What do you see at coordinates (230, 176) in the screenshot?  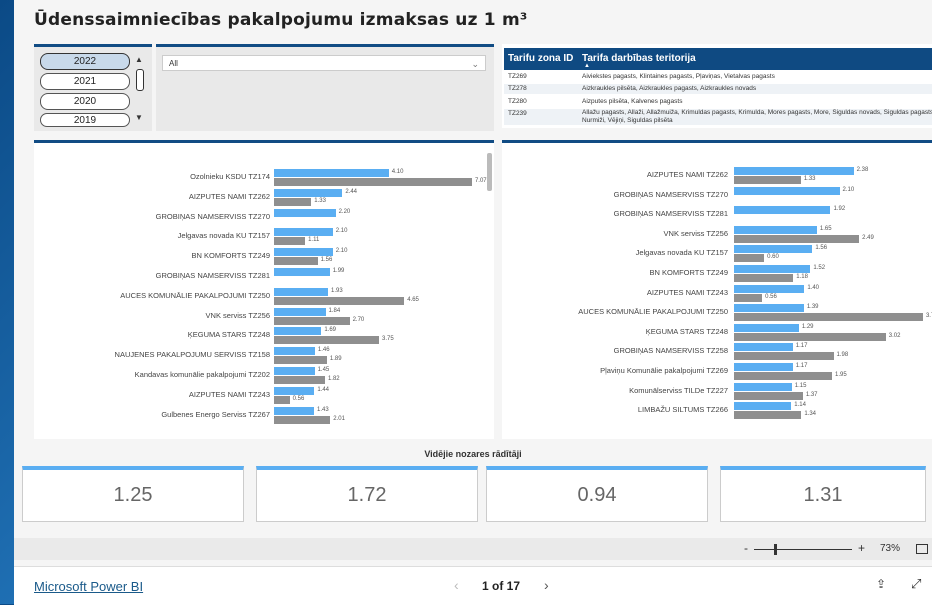 I see `category-label: Ozolnieku KSDU TZ174` at bounding box center [230, 176].